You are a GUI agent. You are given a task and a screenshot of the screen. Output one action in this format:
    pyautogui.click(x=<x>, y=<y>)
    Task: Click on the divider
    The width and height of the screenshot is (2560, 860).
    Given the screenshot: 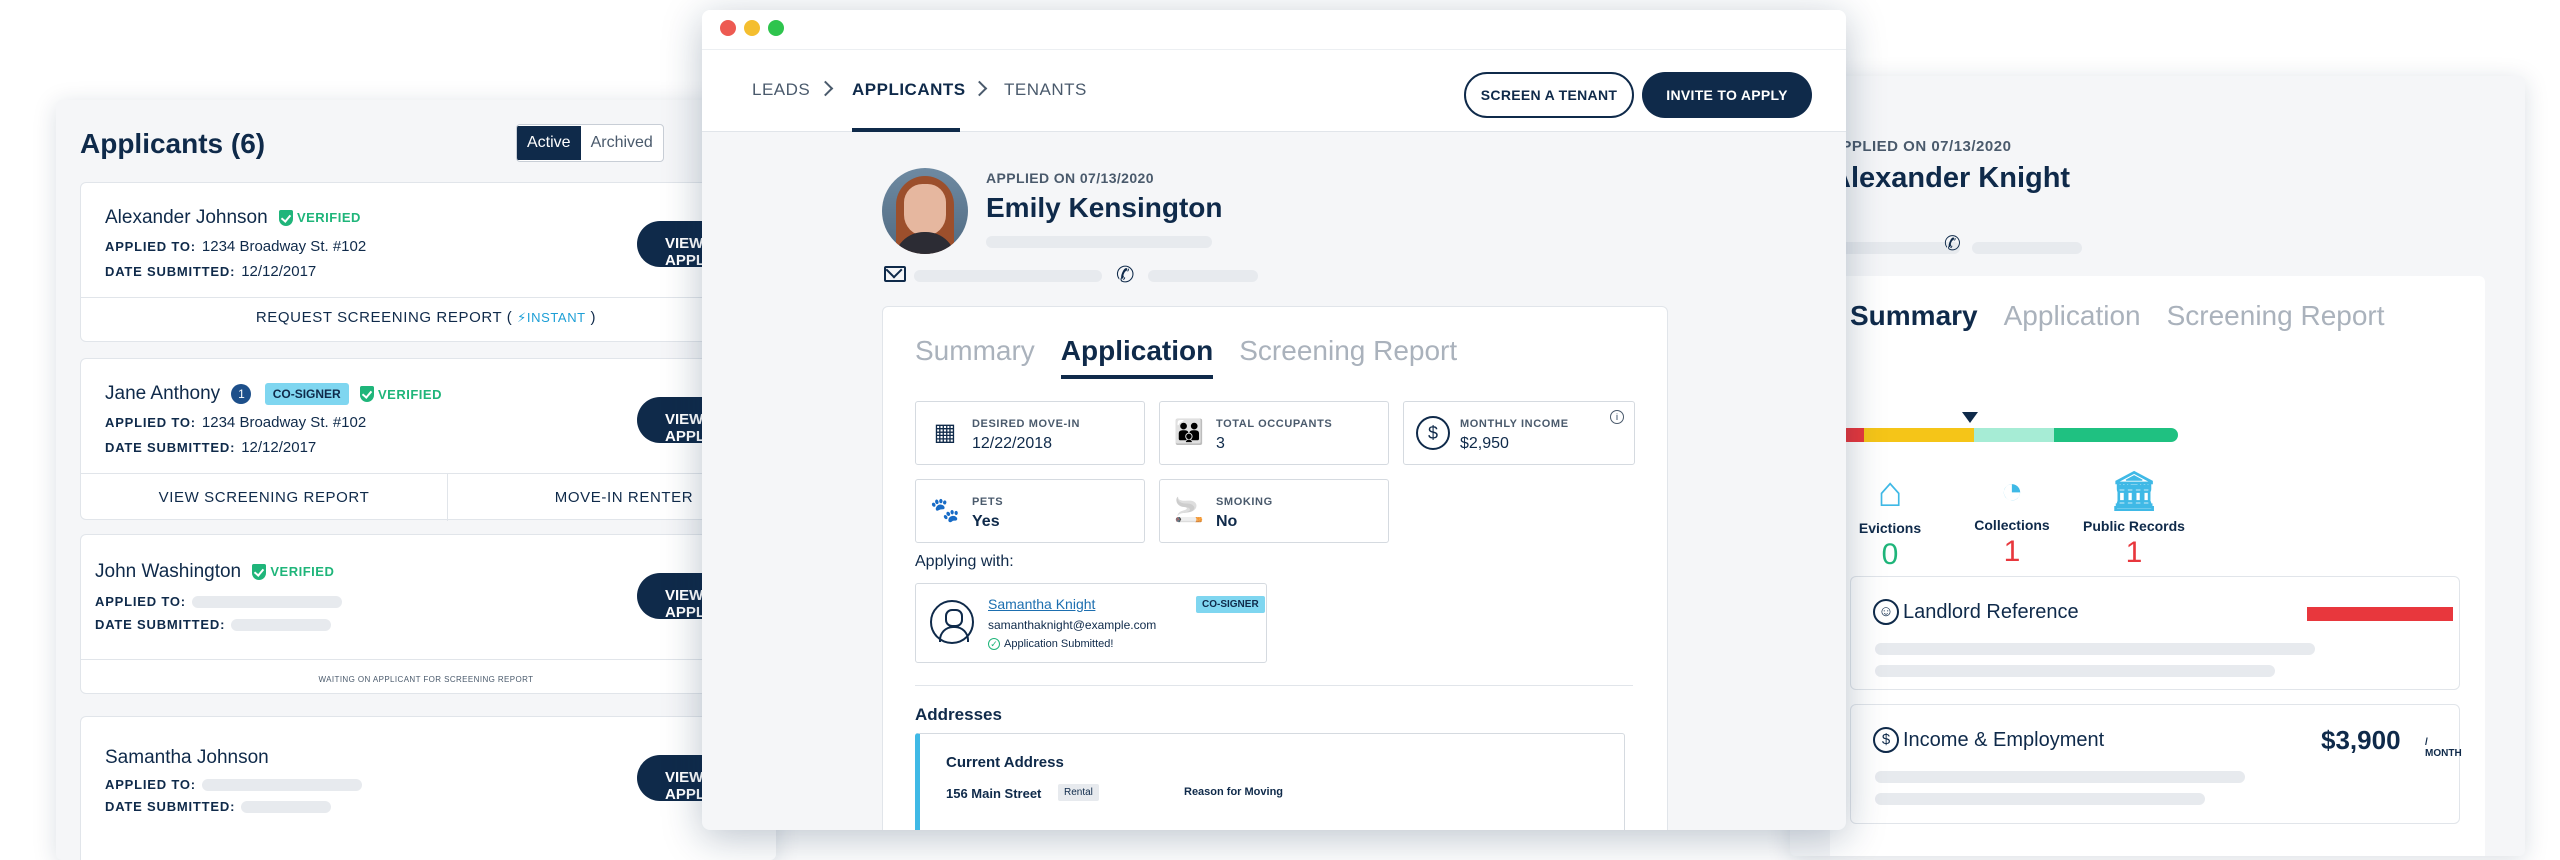 What is the action you would take?
    pyautogui.click(x=1274, y=685)
    